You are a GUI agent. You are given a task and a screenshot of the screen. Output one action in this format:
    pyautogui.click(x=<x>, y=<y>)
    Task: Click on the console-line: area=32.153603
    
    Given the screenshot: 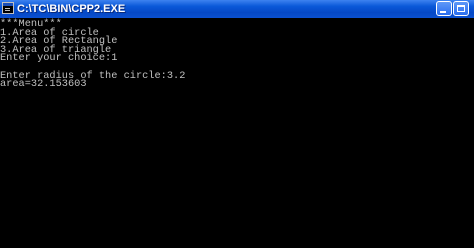 What is the action you would take?
    pyautogui.click(x=43, y=84)
    